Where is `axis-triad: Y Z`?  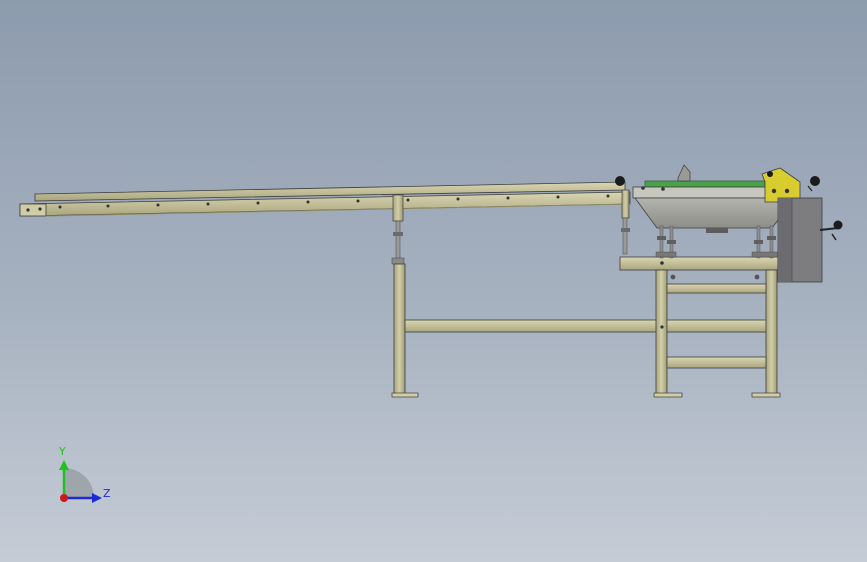
axis-triad: Y Z is located at coordinates (84, 474).